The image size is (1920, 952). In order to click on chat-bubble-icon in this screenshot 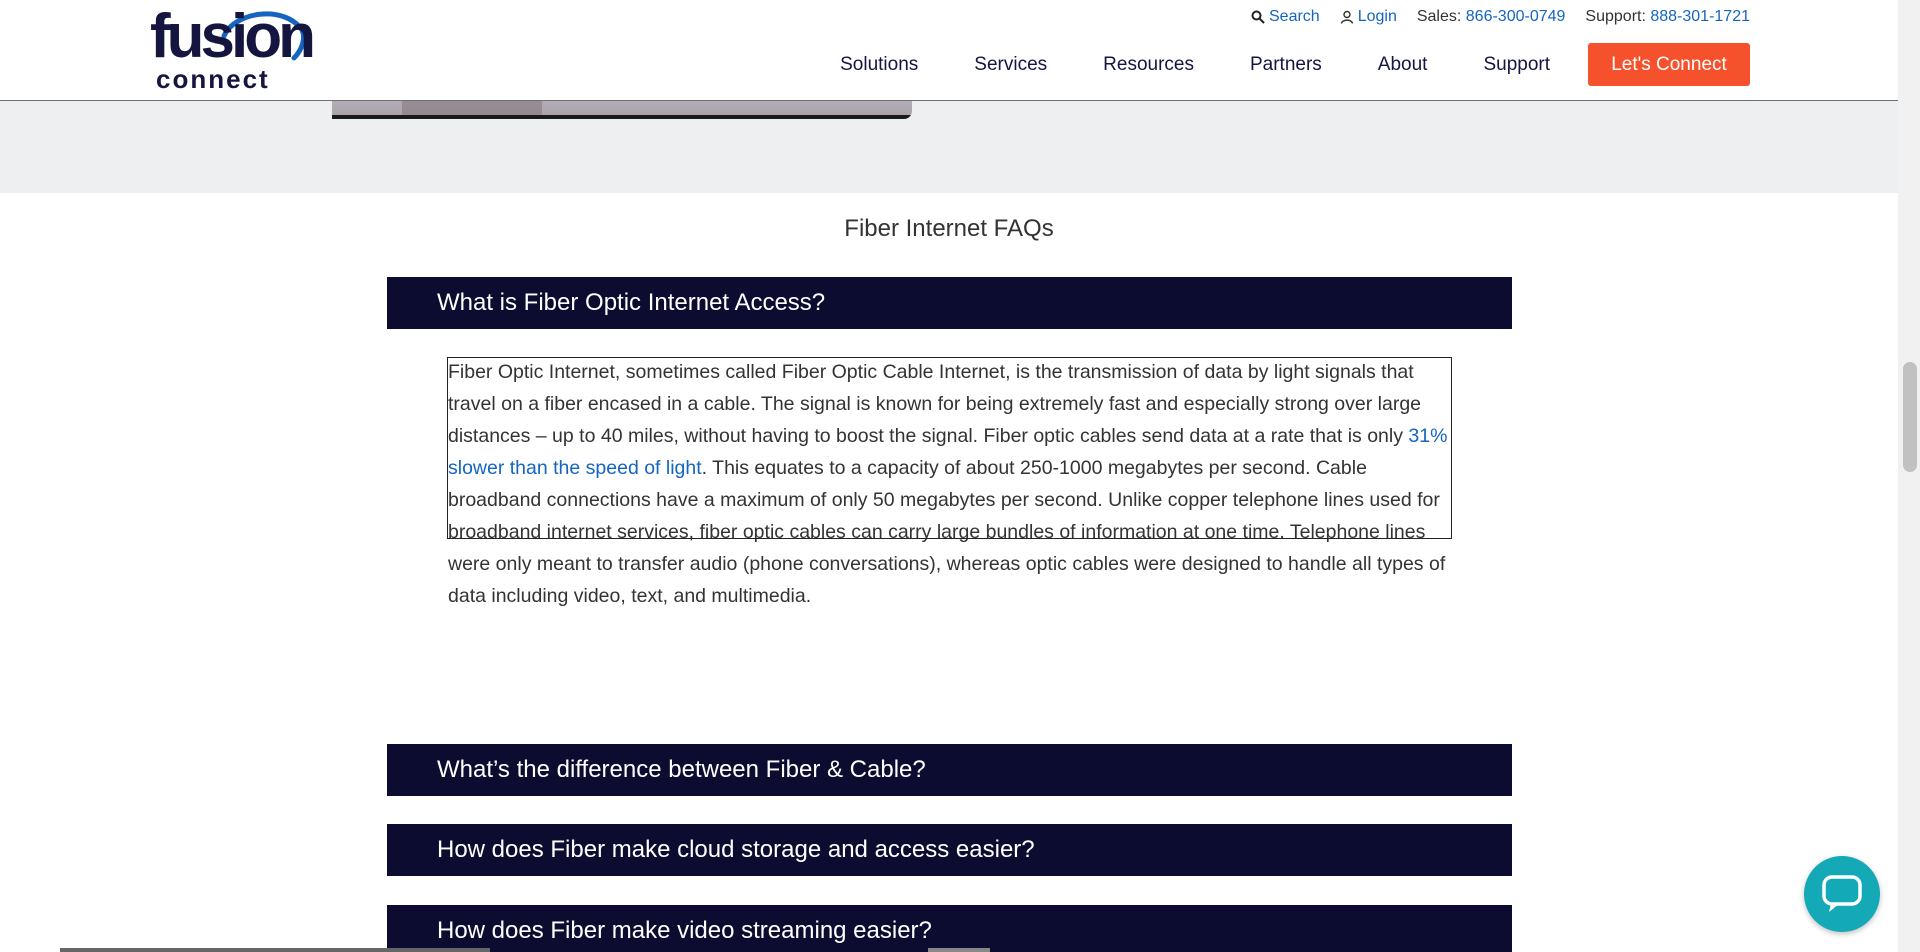, I will do `click(1842, 893)`.